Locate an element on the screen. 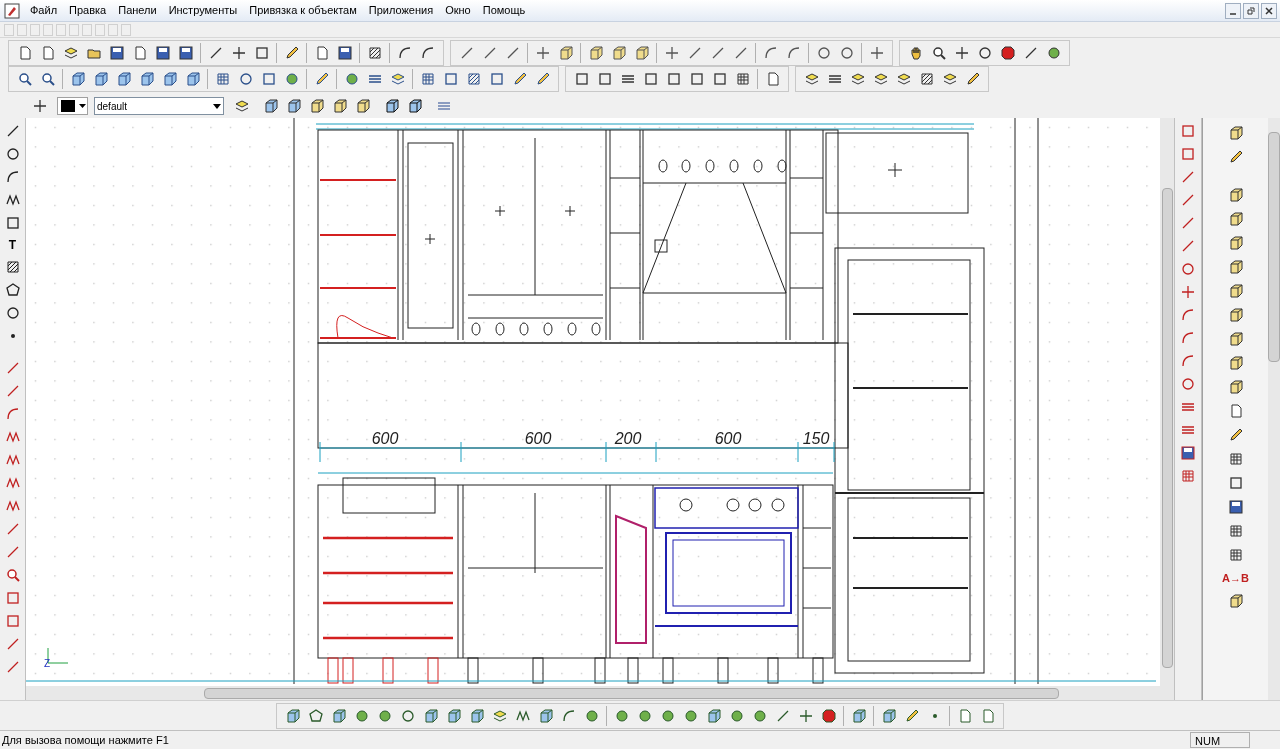  axis-label: Z is located at coordinates (47, 663).